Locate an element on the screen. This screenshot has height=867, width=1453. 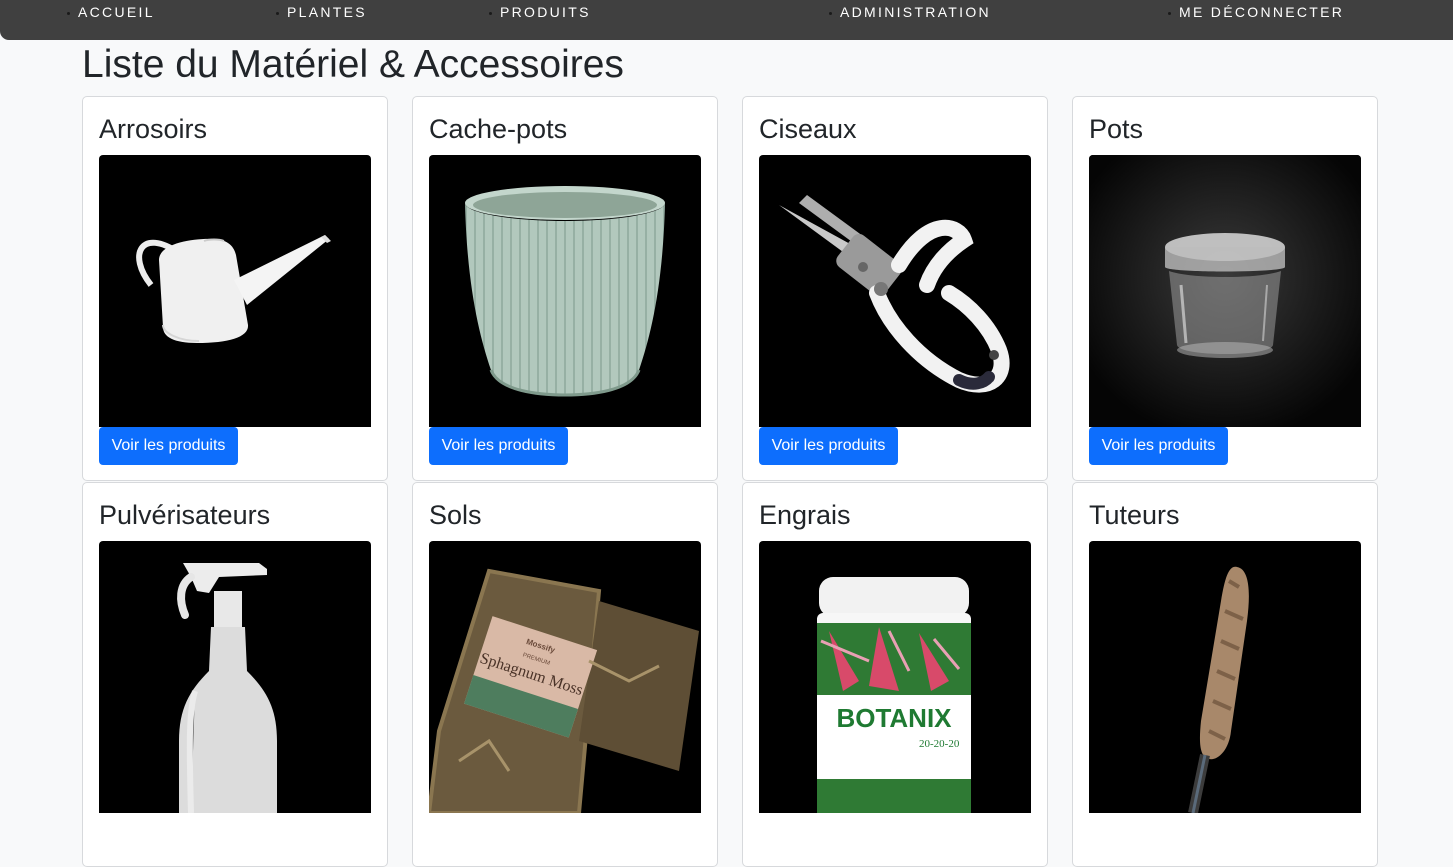
nav-logout-label: ME DÉCONNECTER is located at coordinates (1262, 12).